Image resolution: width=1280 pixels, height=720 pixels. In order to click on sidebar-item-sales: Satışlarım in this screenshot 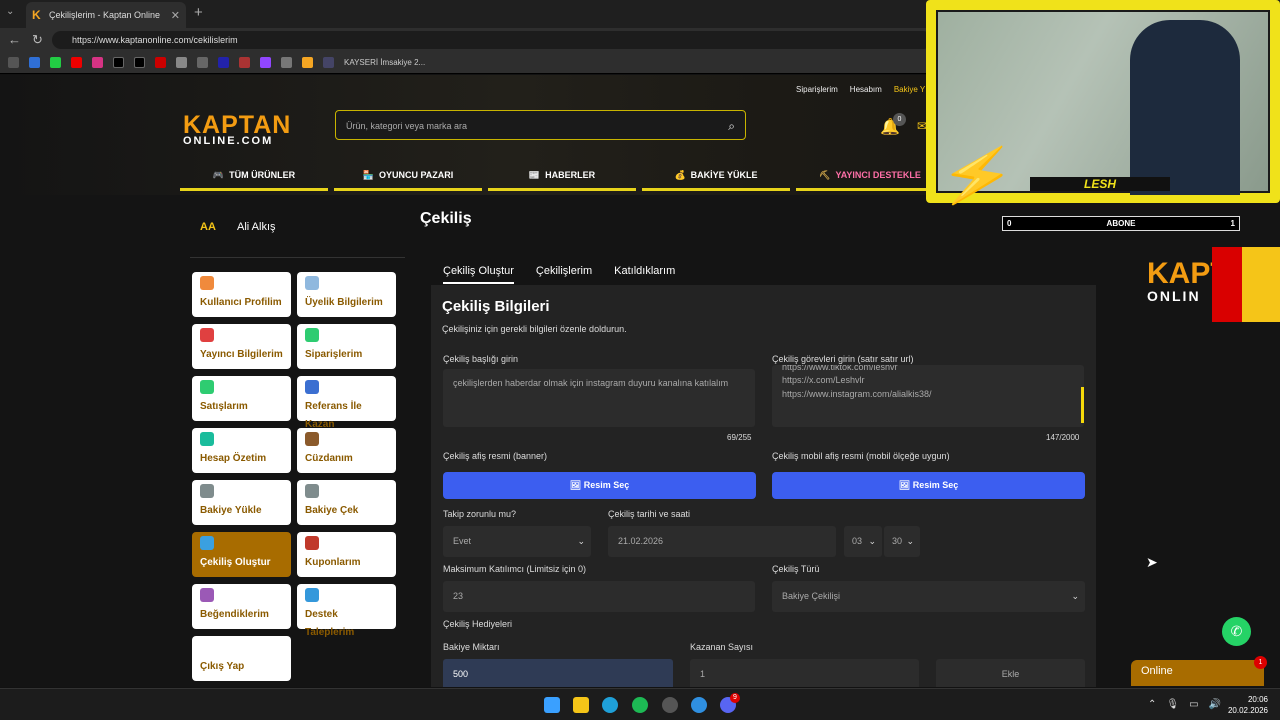, I will do `click(241, 398)`.